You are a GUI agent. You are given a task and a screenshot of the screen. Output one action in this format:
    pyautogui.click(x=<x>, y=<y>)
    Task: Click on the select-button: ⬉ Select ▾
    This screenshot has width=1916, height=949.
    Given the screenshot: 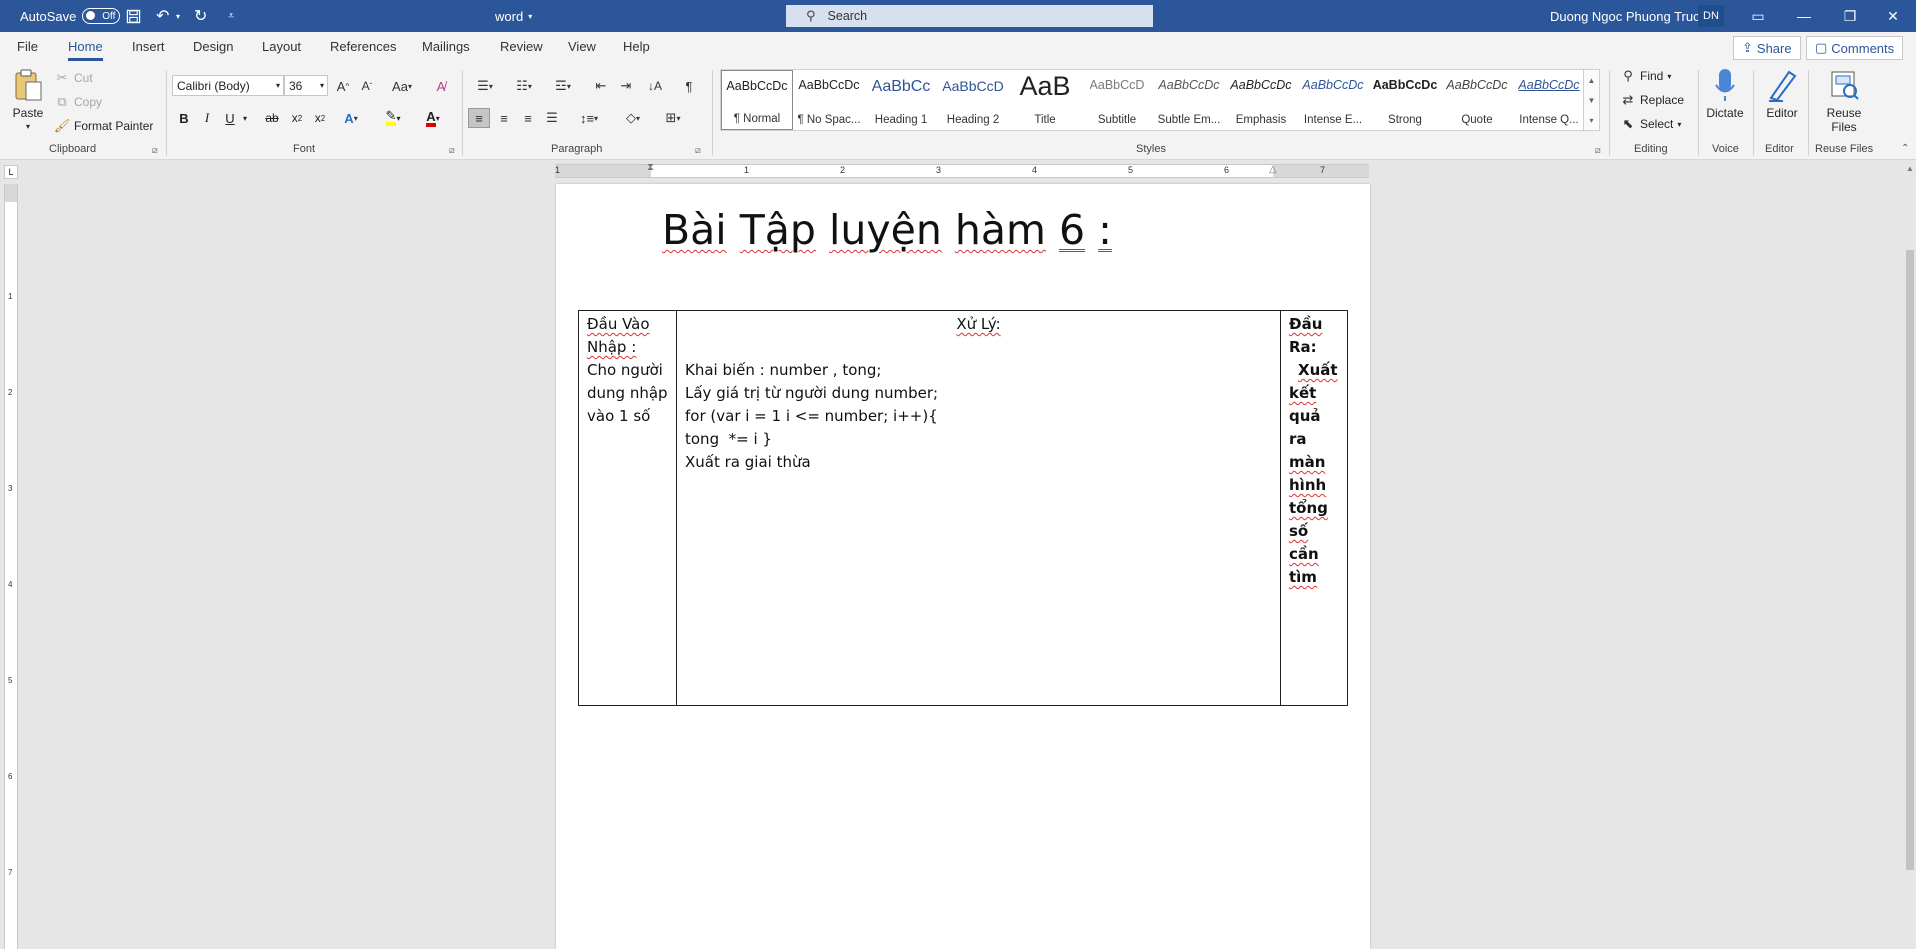 What is the action you would take?
    pyautogui.click(x=1651, y=124)
    